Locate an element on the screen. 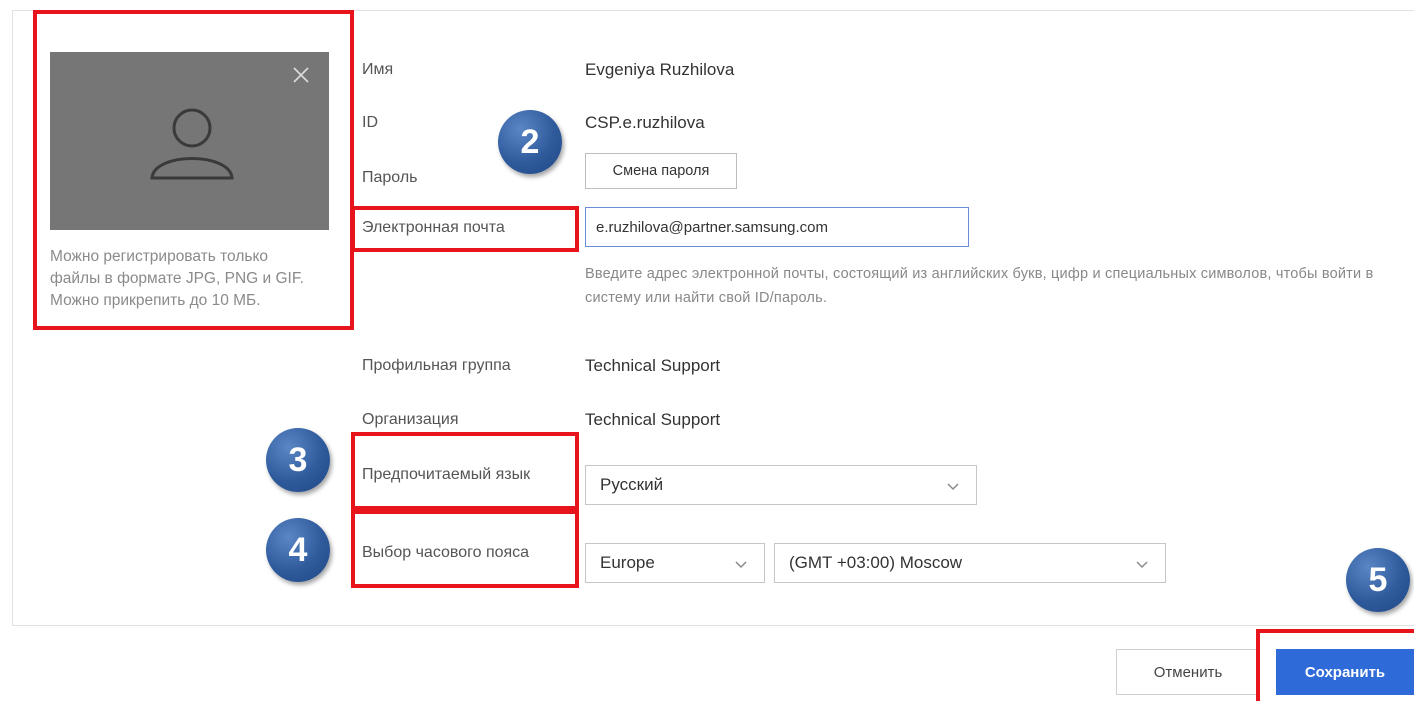  profile-group-label: Профильная группа is located at coordinates (436, 365).